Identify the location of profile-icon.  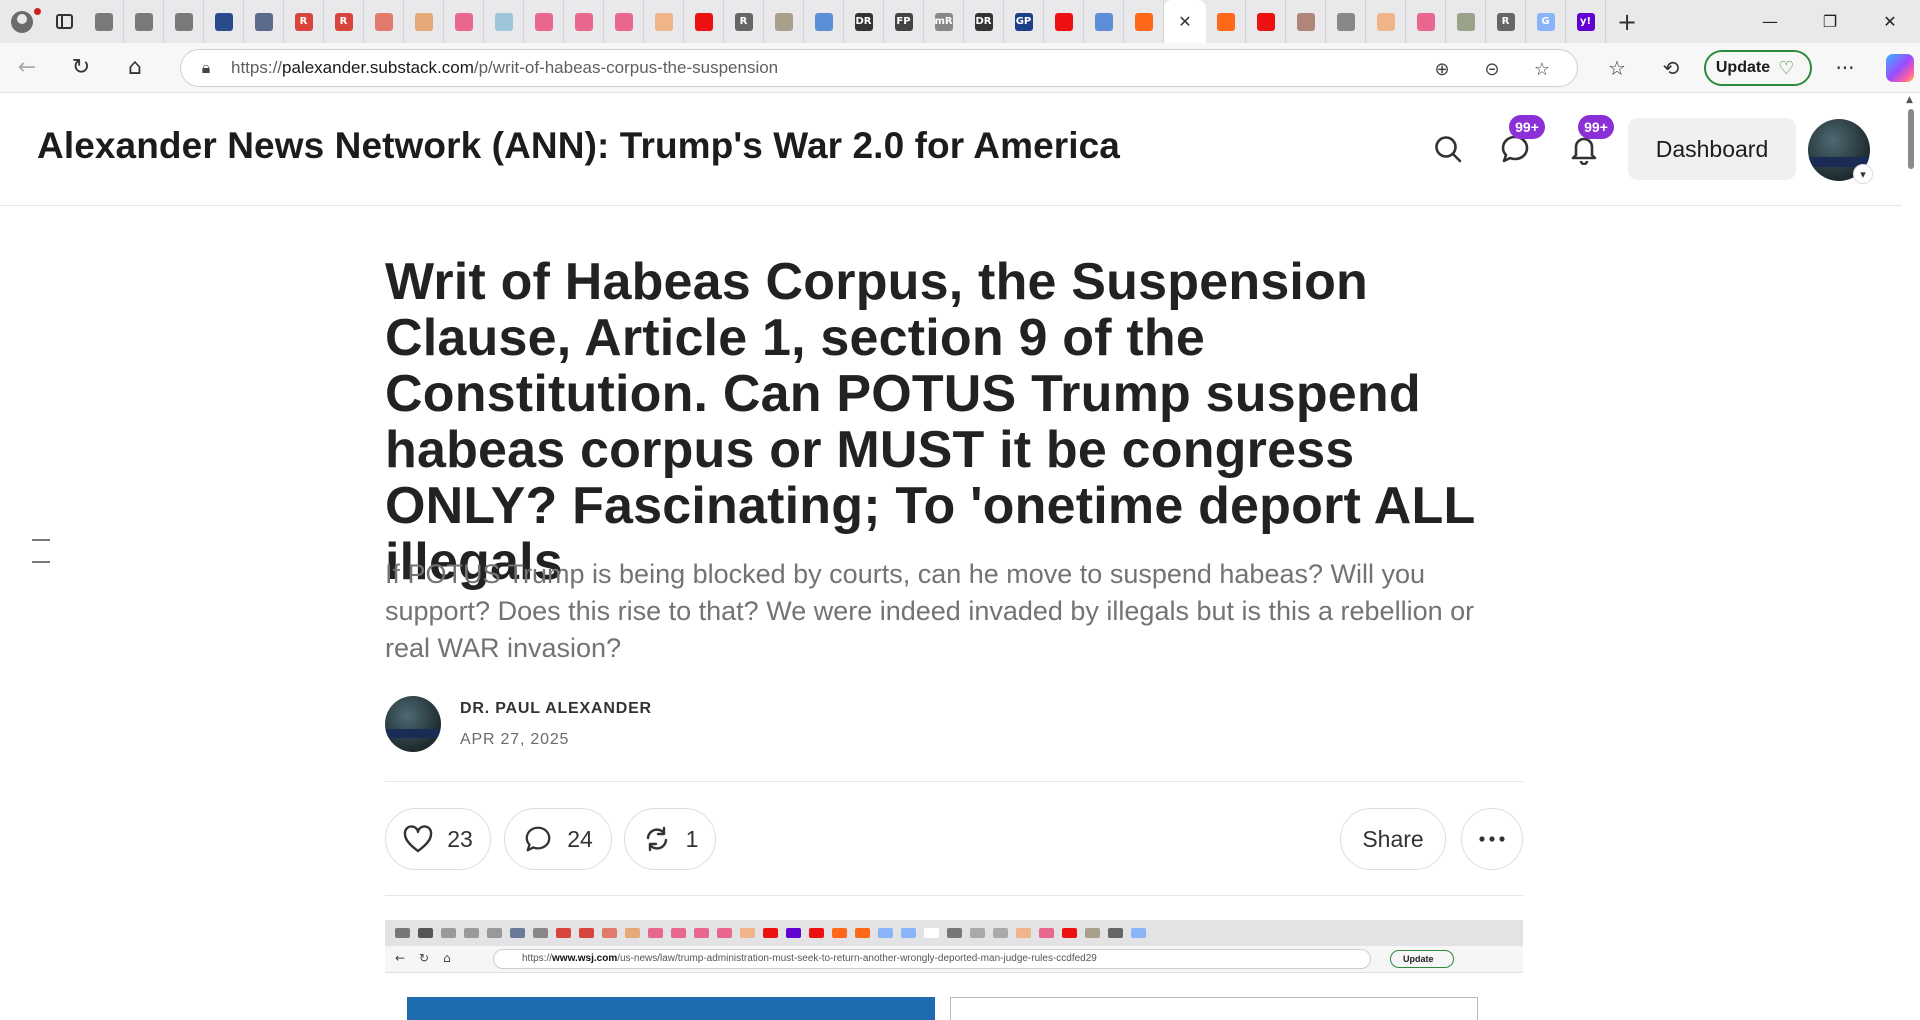
(22, 21).